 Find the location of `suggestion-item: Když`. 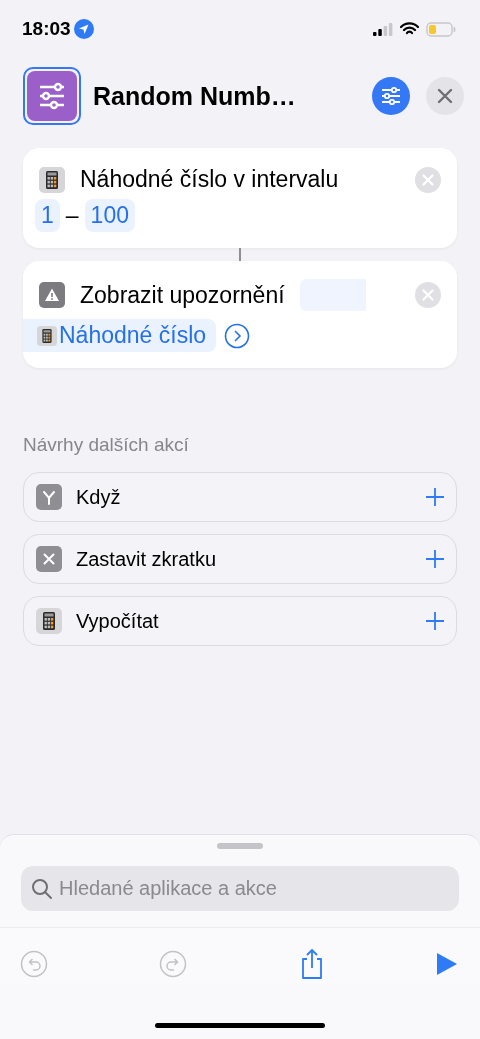

suggestion-item: Když is located at coordinates (240, 497).